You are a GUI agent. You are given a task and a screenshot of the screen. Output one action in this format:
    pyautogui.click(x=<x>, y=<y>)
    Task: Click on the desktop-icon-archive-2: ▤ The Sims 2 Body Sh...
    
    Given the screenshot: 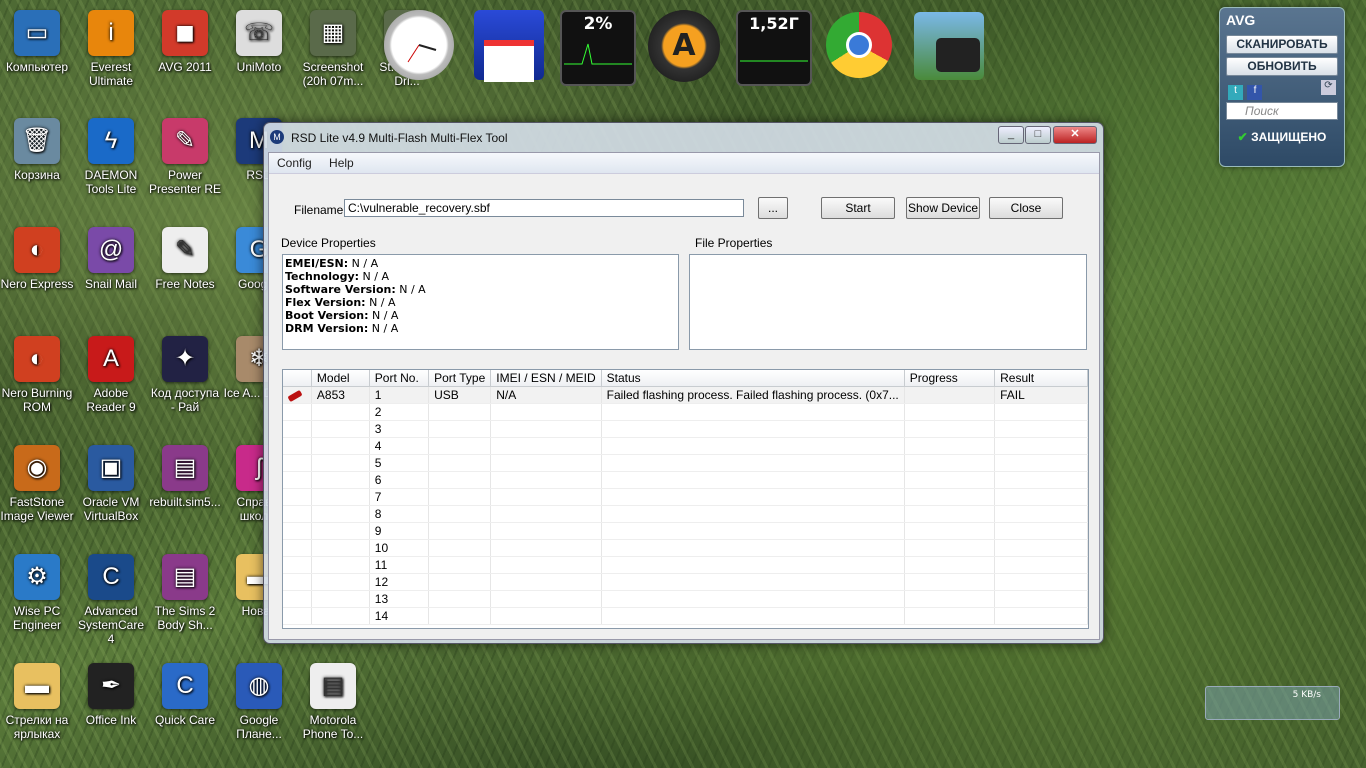 What is the action you would take?
    pyautogui.click(x=185, y=593)
    